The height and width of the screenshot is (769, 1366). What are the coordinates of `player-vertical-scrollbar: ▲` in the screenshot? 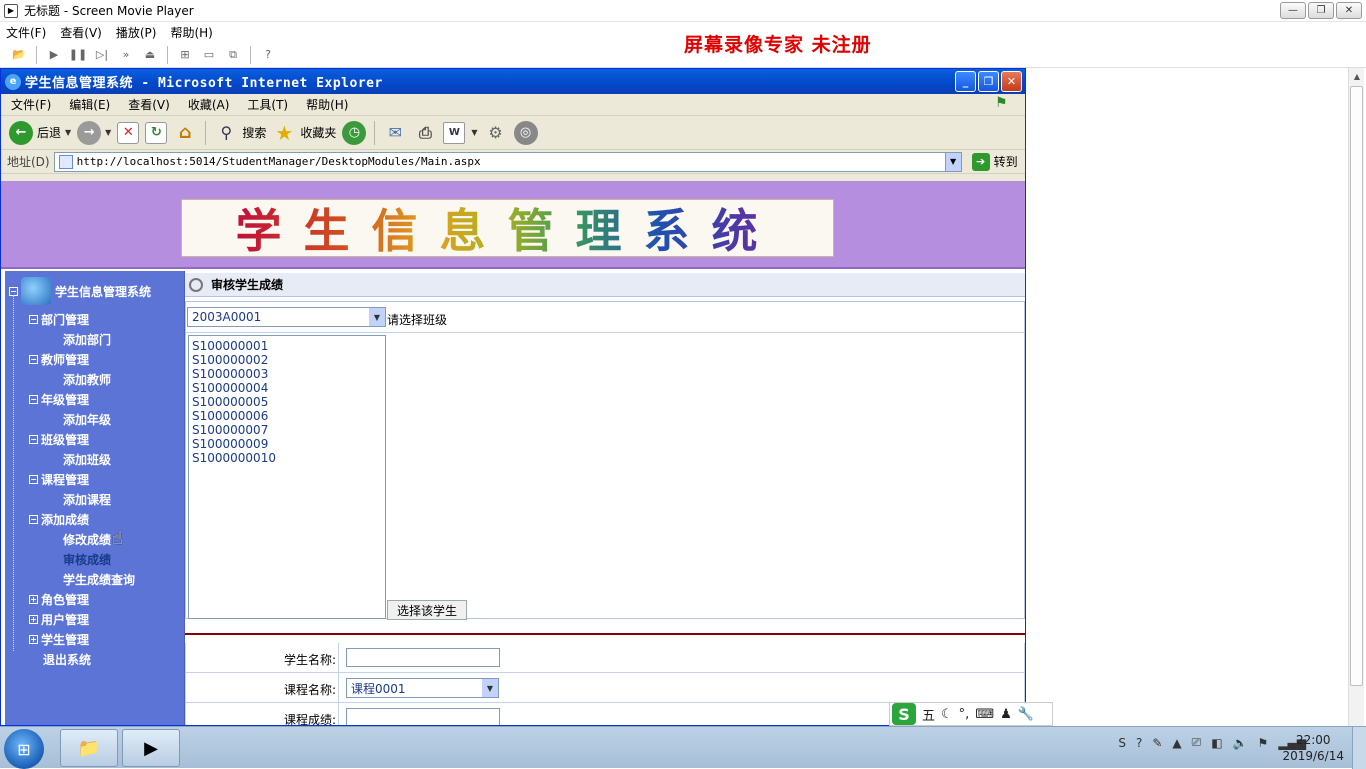 It's located at (1356, 397).